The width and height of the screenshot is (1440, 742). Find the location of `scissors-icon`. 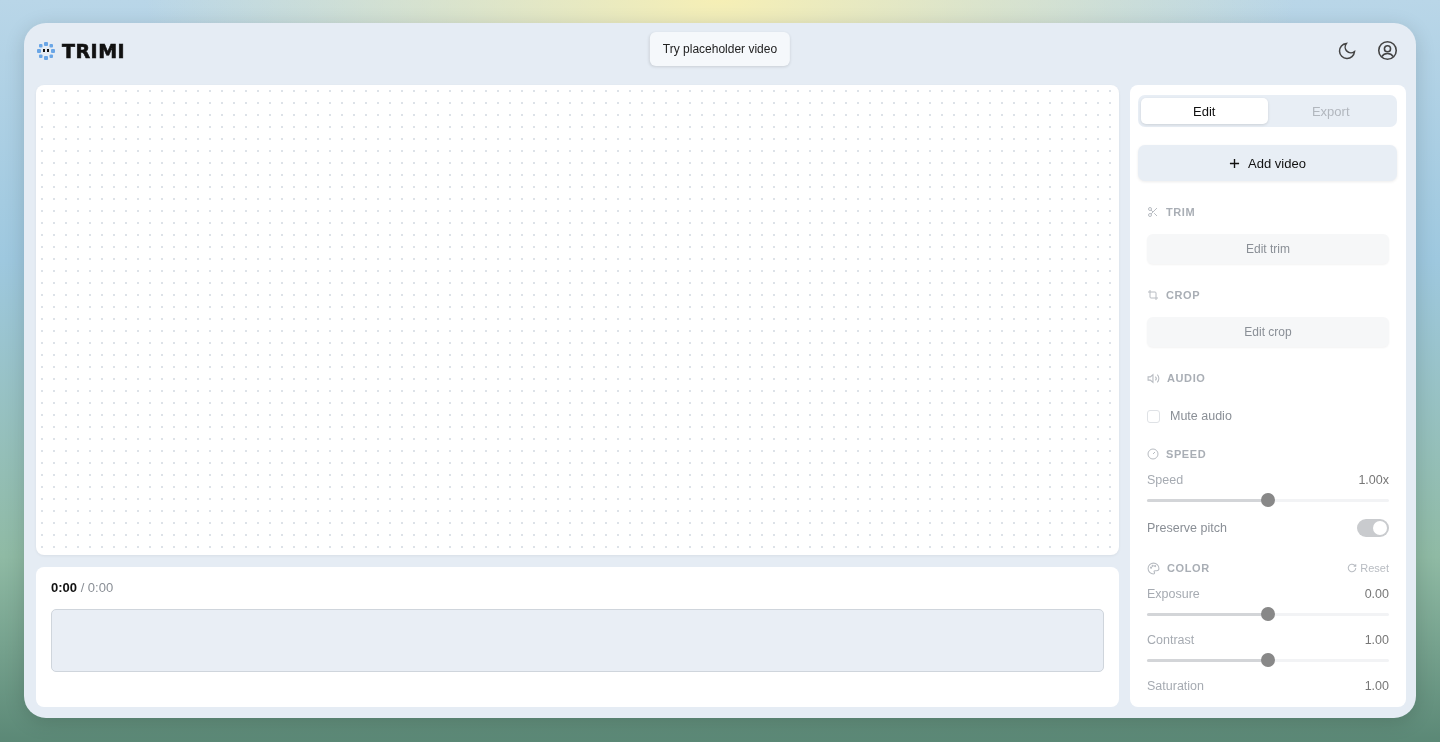

scissors-icon is located at coordinates (1153, 212).